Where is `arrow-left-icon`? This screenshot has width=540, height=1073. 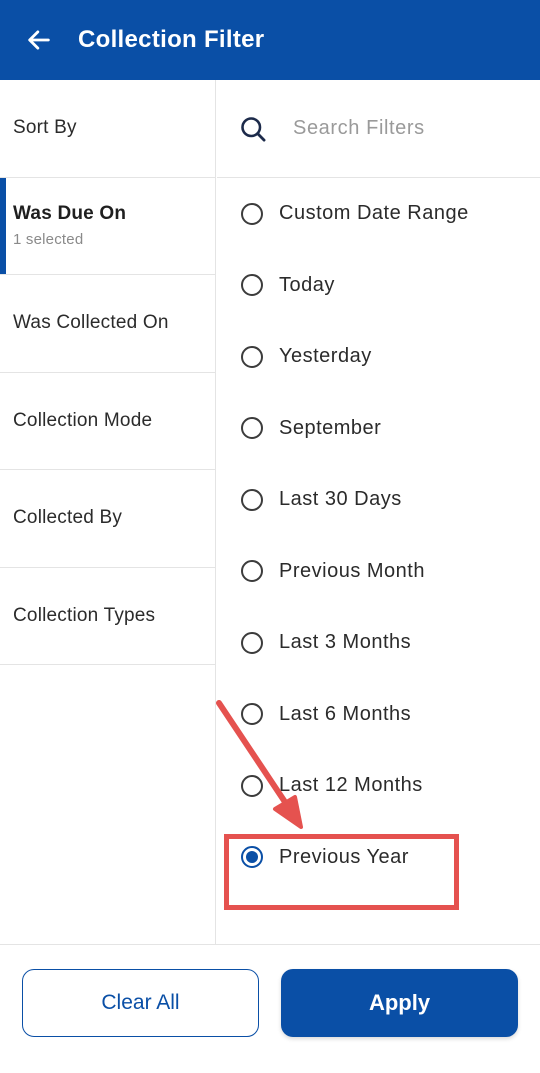
arrow-left-icon is located at coordinates (39, 40).